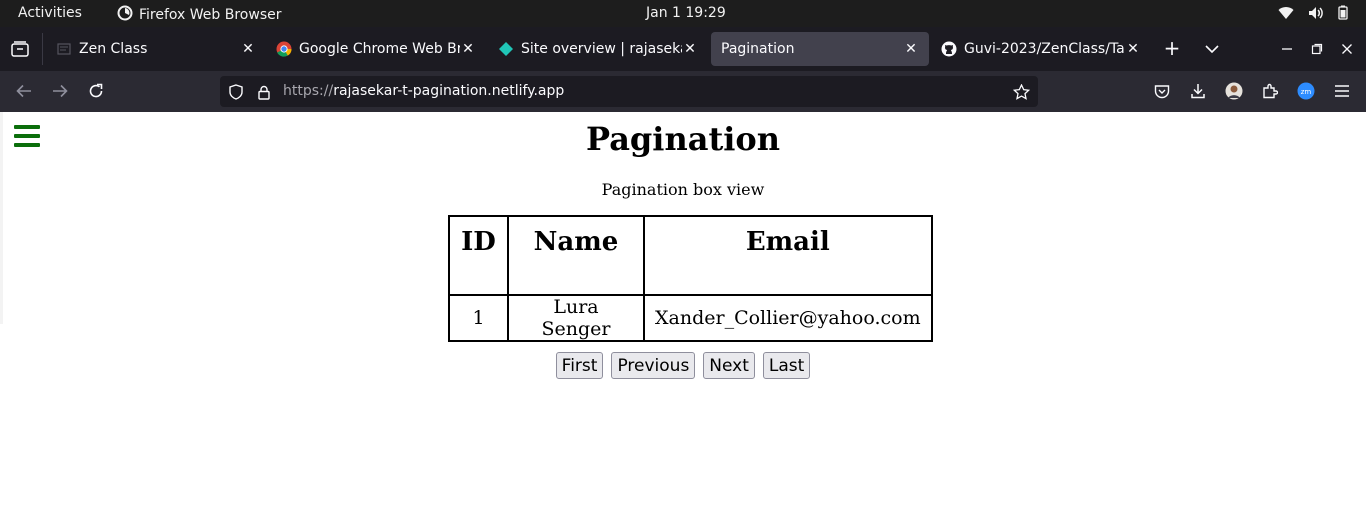 The width and height of the screenshot is (1366, 514). Describe the element at coordinates (686, 13) in the screenshot. I see `clock: Jan 1 19:29` at that location.